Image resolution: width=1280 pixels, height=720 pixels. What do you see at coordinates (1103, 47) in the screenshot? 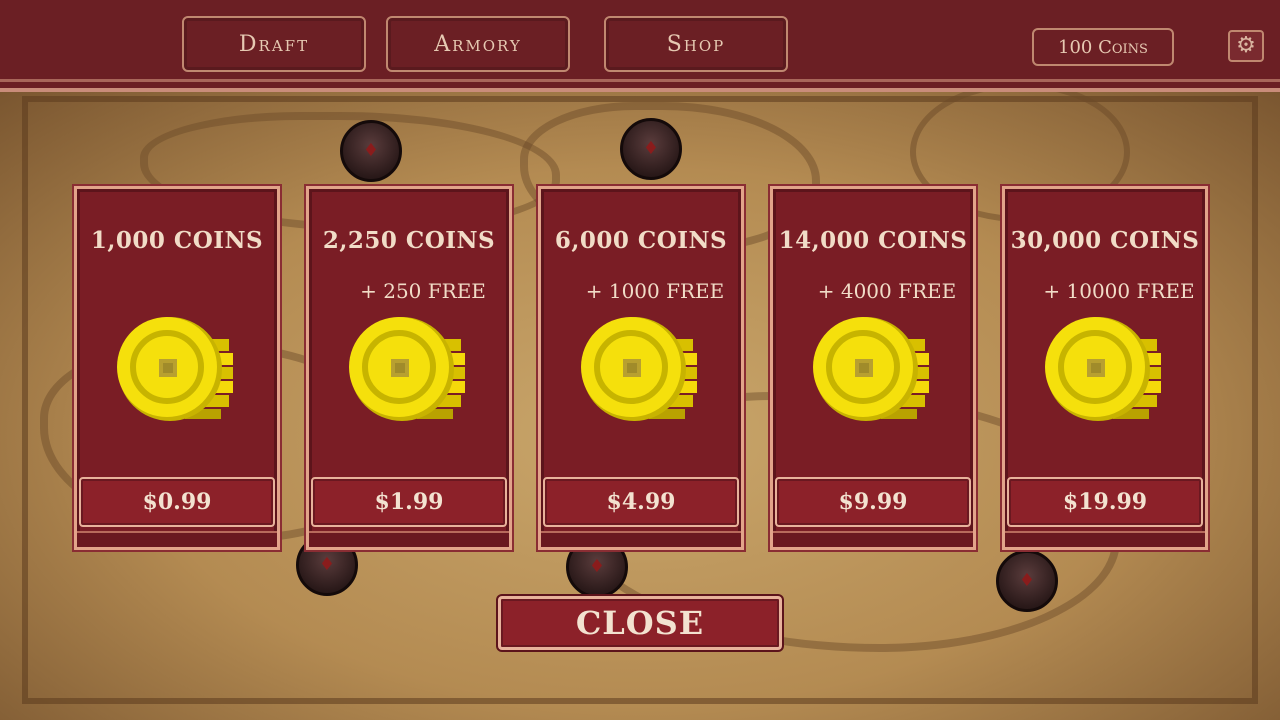
I see `coin-balance: 100 Coins` at bounding box center [1103, 47].